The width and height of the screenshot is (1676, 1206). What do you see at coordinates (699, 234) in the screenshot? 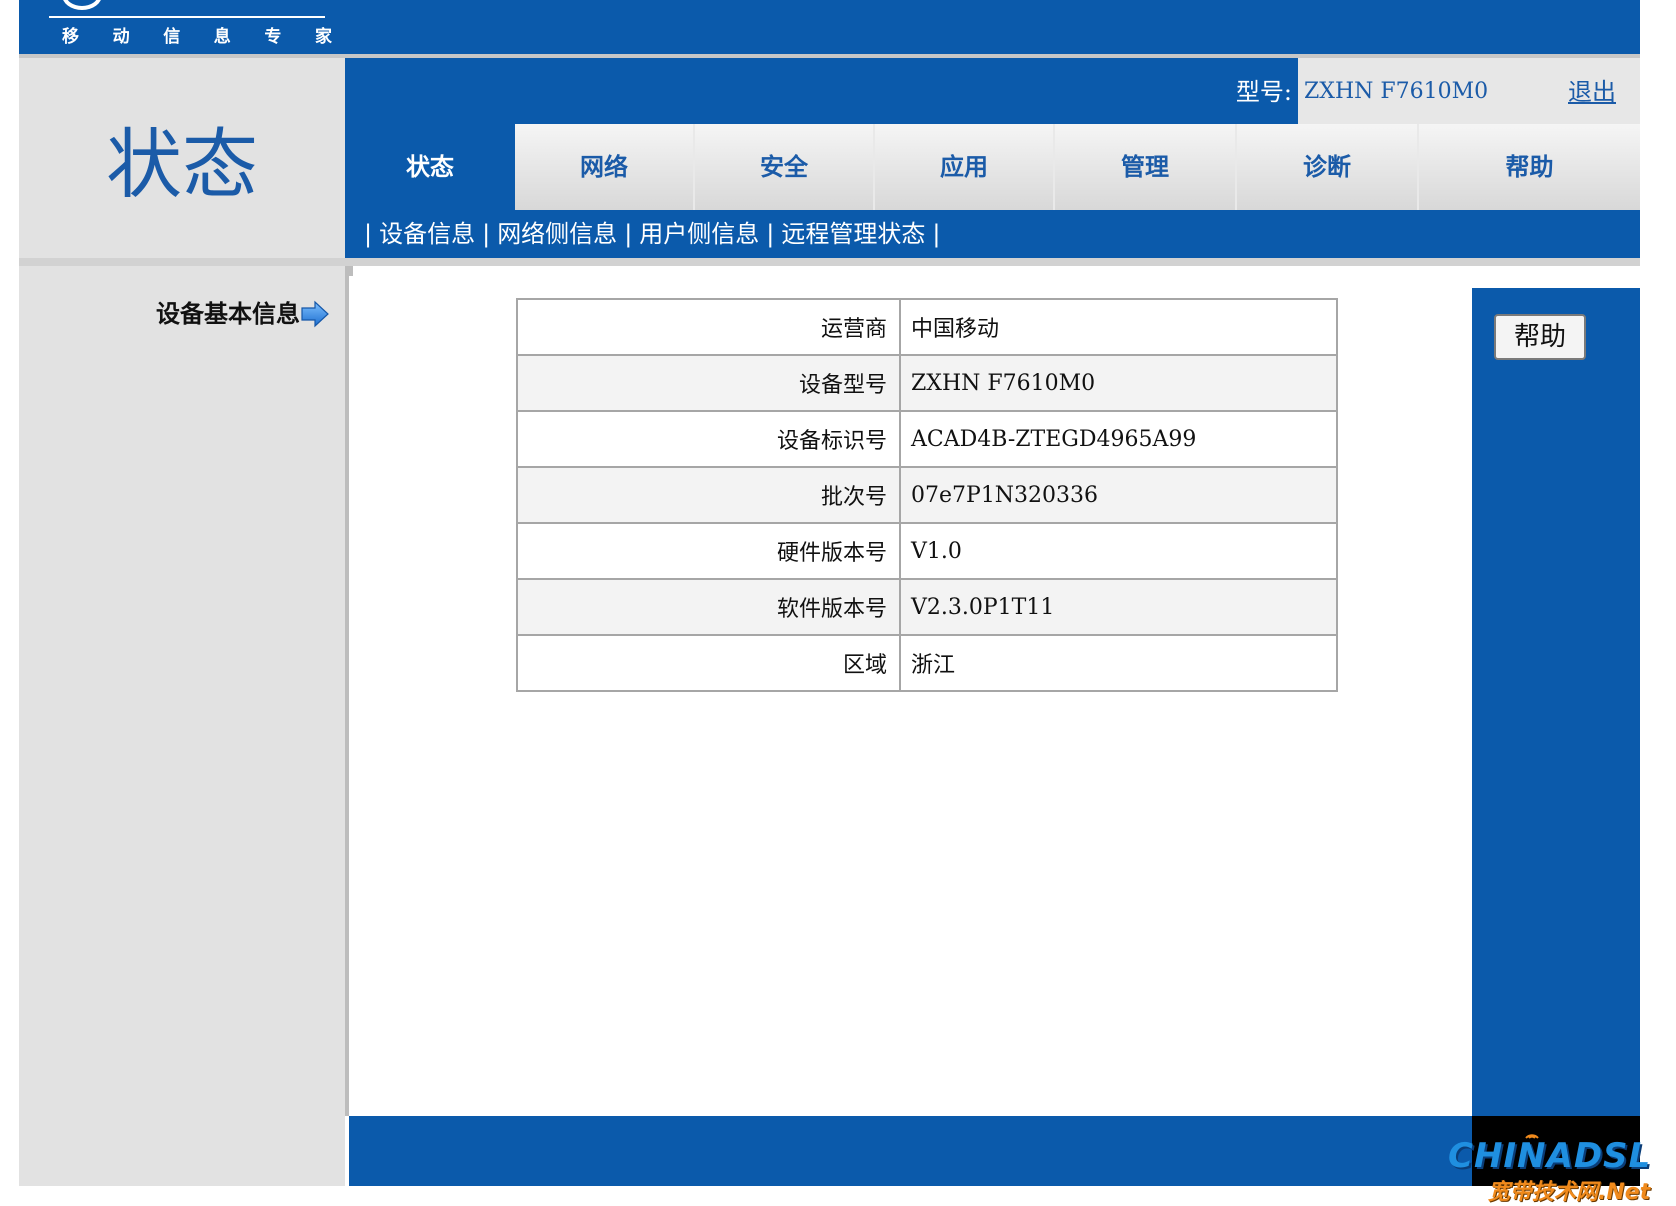
I see `subnav-user-side-info: 用户侧信息` at bounding box center [699, 234].